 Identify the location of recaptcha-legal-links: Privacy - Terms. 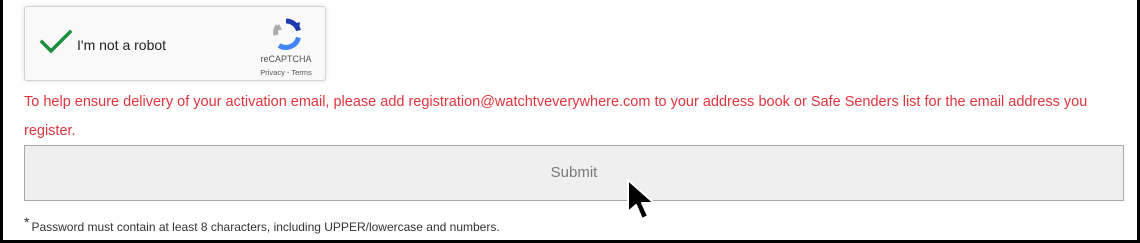
(286, 72).